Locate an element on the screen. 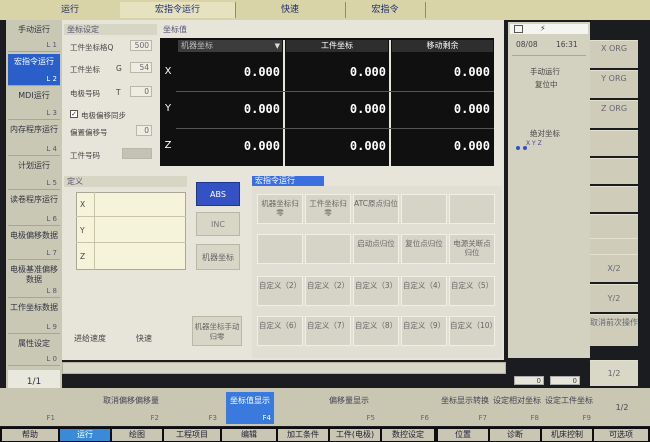 The image size is (650, 442). nav-manual-run: 手动运行 L 1 is located at coordinates (34, 37).